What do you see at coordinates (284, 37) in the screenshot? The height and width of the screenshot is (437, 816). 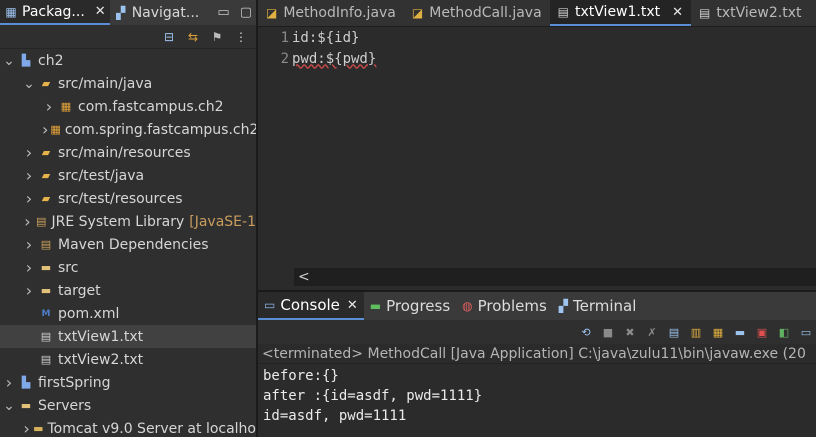 I see `line-number: 1` at bounding box center [284, 37].